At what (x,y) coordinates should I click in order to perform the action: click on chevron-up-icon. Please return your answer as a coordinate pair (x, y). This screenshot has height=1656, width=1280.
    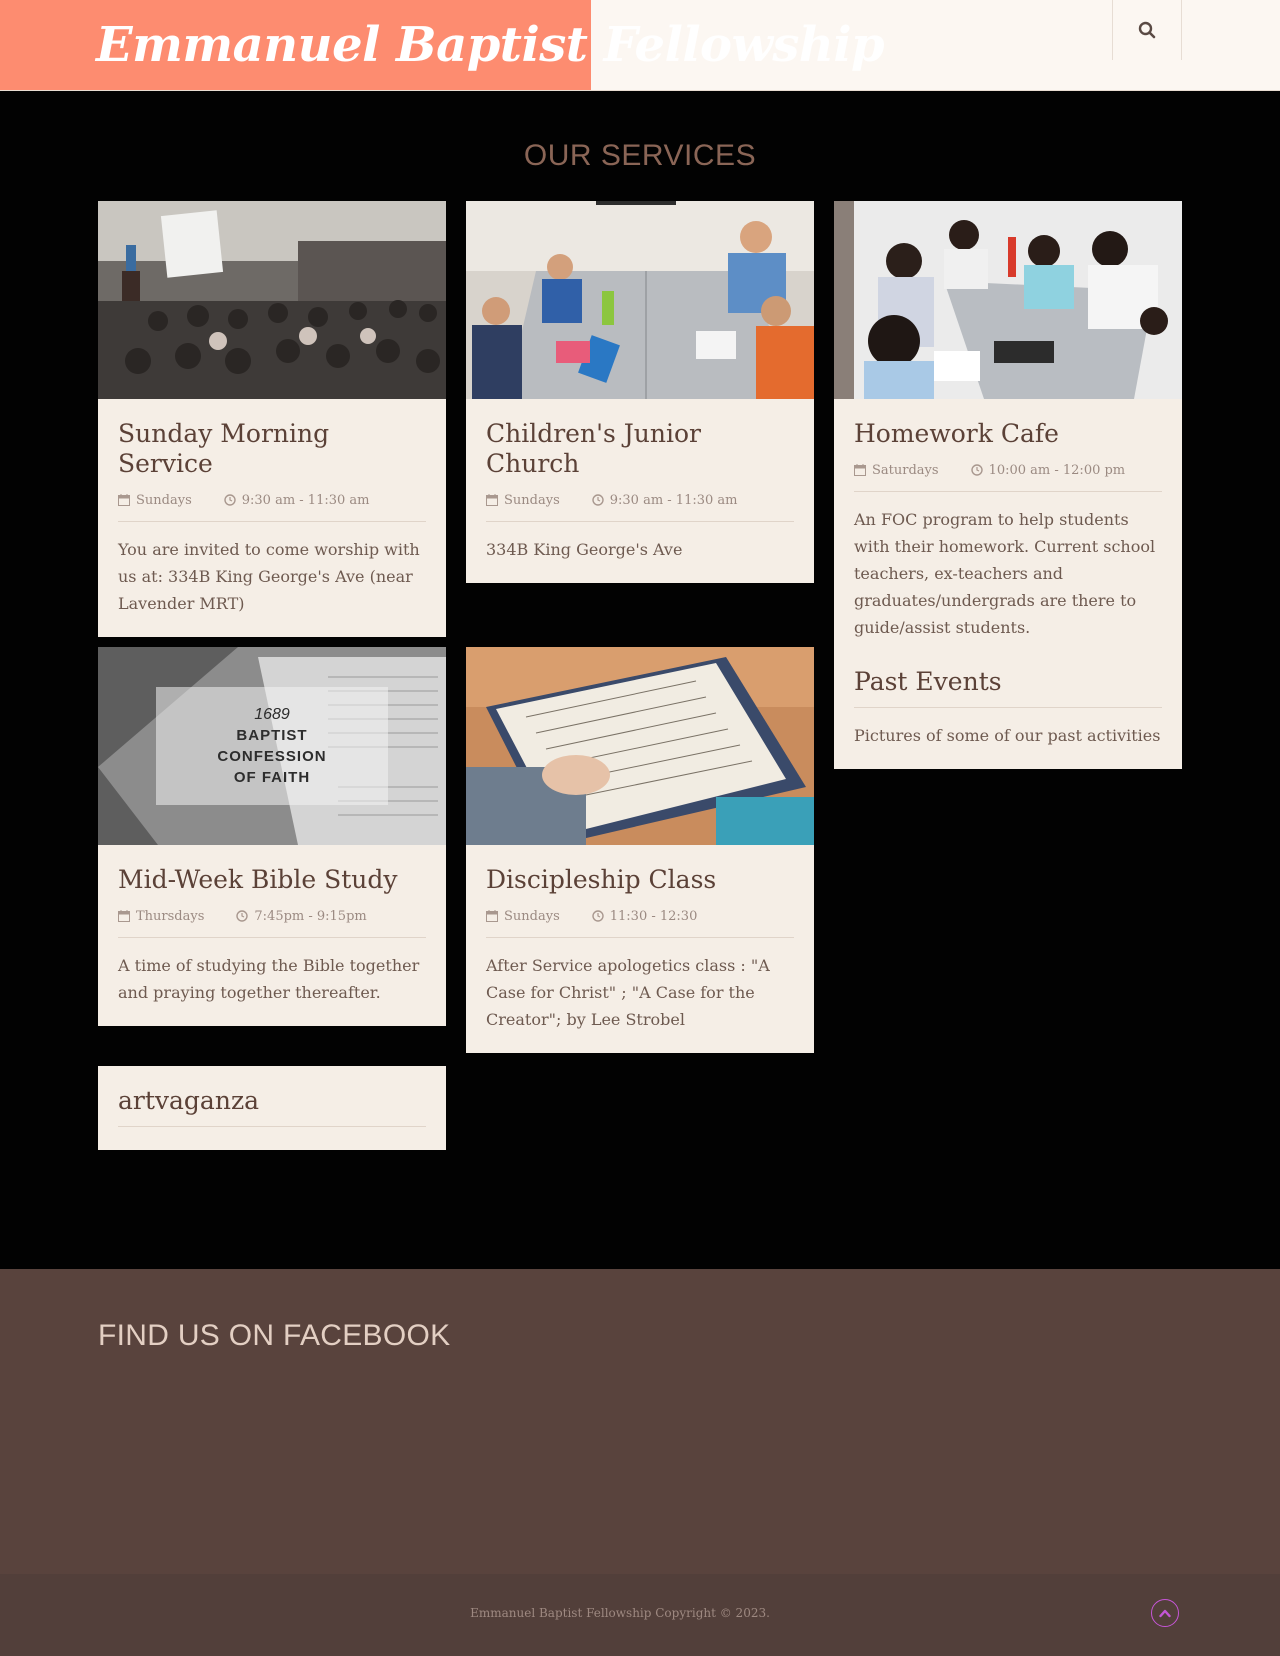
    Looking at the image, I should click on (1165, 1613).